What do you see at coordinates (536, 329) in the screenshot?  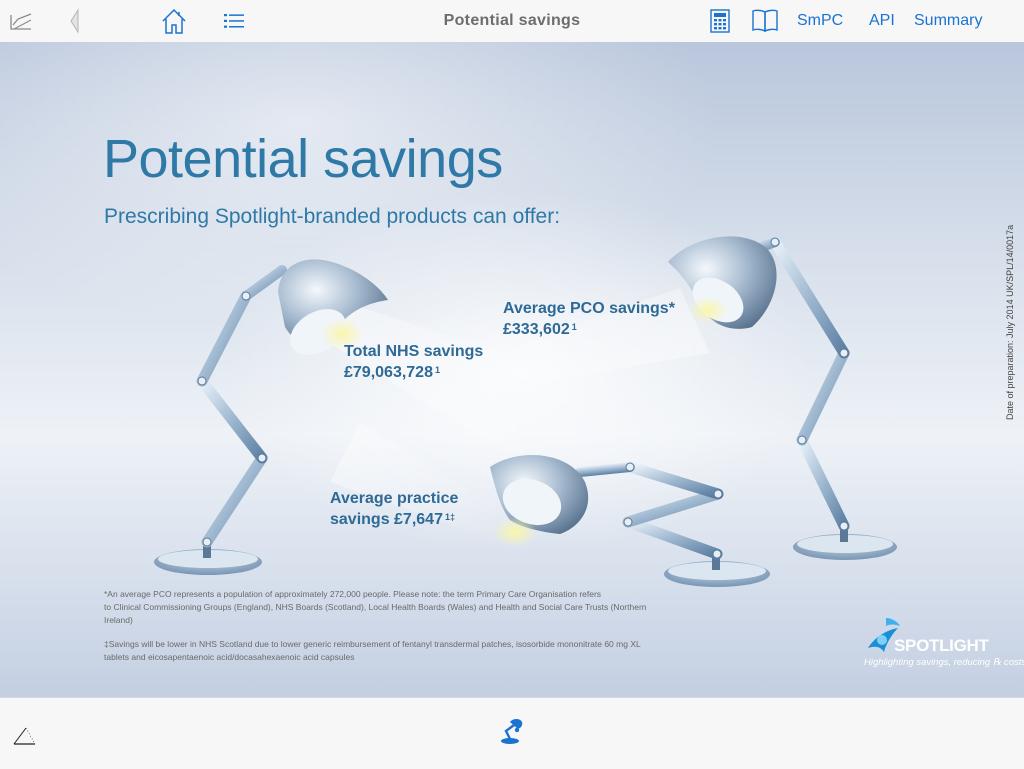 I see `pco-savings-value: £333,602` at bounding box center [536, 329].